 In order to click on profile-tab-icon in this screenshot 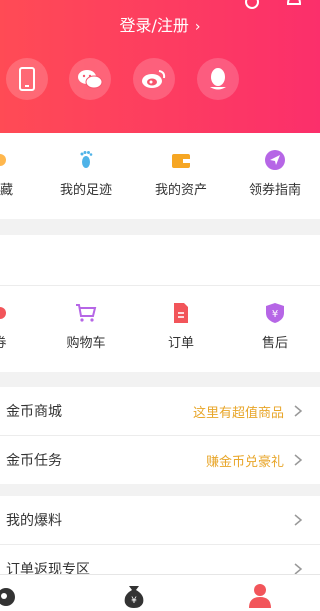, I will do `click(260, 595)`.